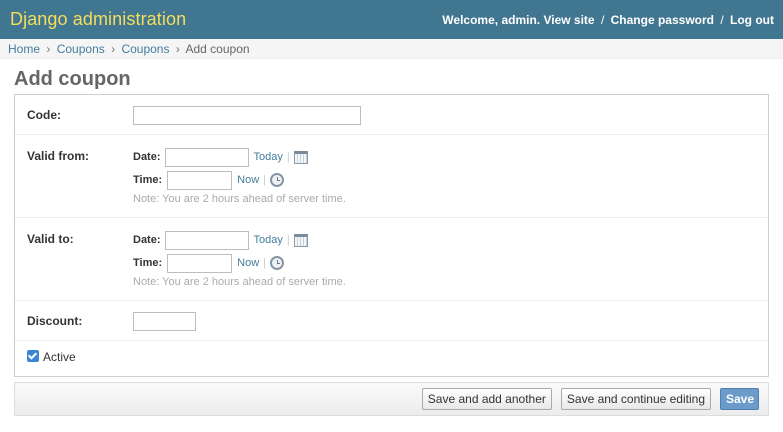  I want to click on valid-from-label: Valid from:, so click(58, 156).